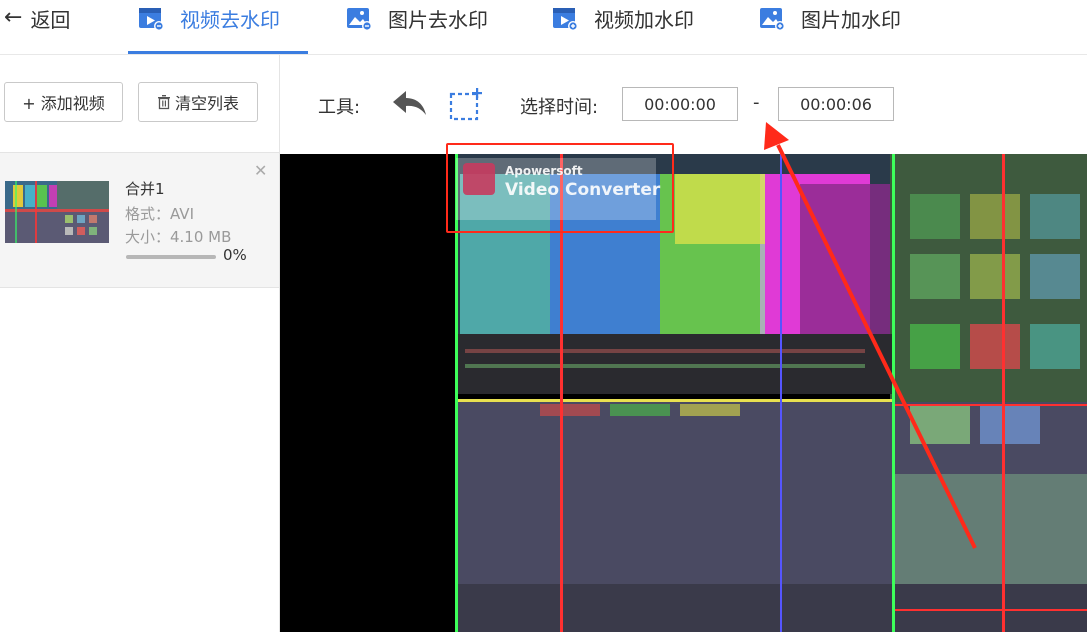  What do you see at coordinates (235, 255) in the screenshot?
I see `progress-percent: 0%` at bounding box center [235, 255].